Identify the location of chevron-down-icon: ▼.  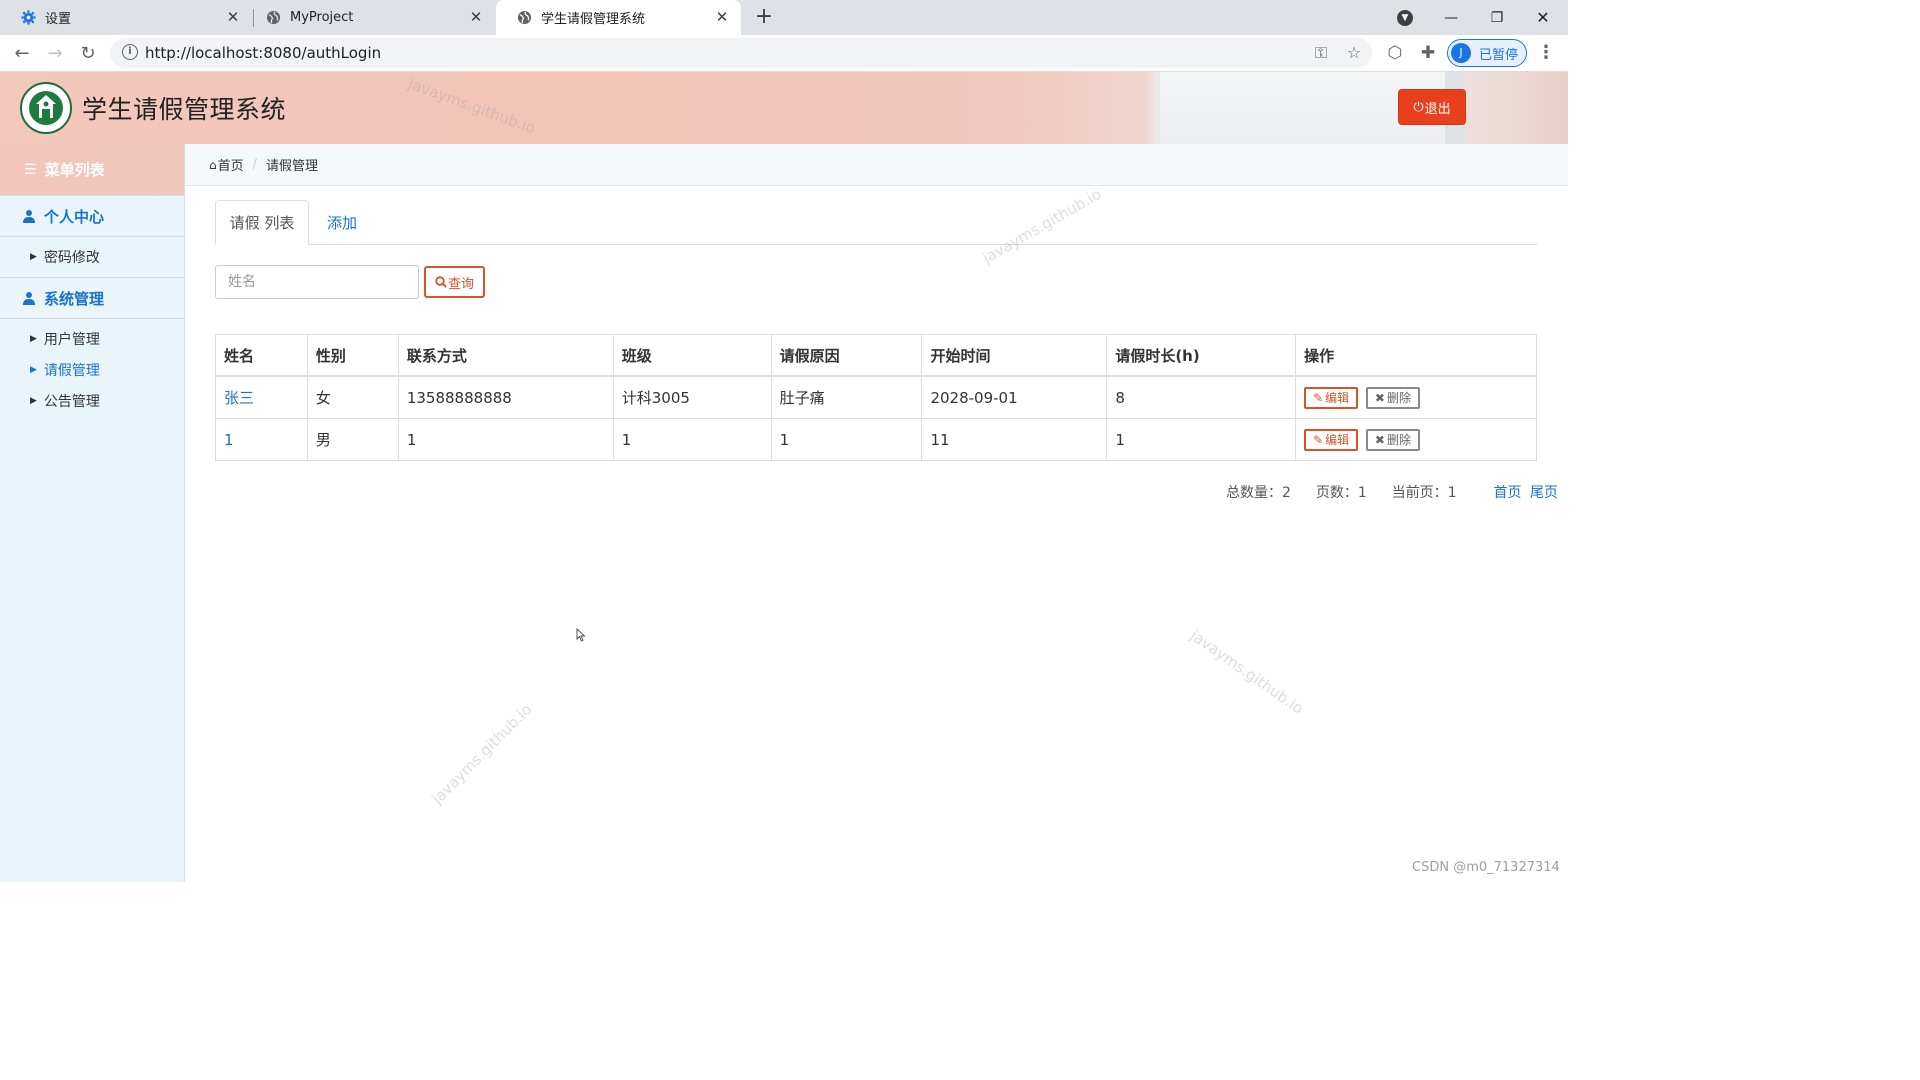
(1405, 17).